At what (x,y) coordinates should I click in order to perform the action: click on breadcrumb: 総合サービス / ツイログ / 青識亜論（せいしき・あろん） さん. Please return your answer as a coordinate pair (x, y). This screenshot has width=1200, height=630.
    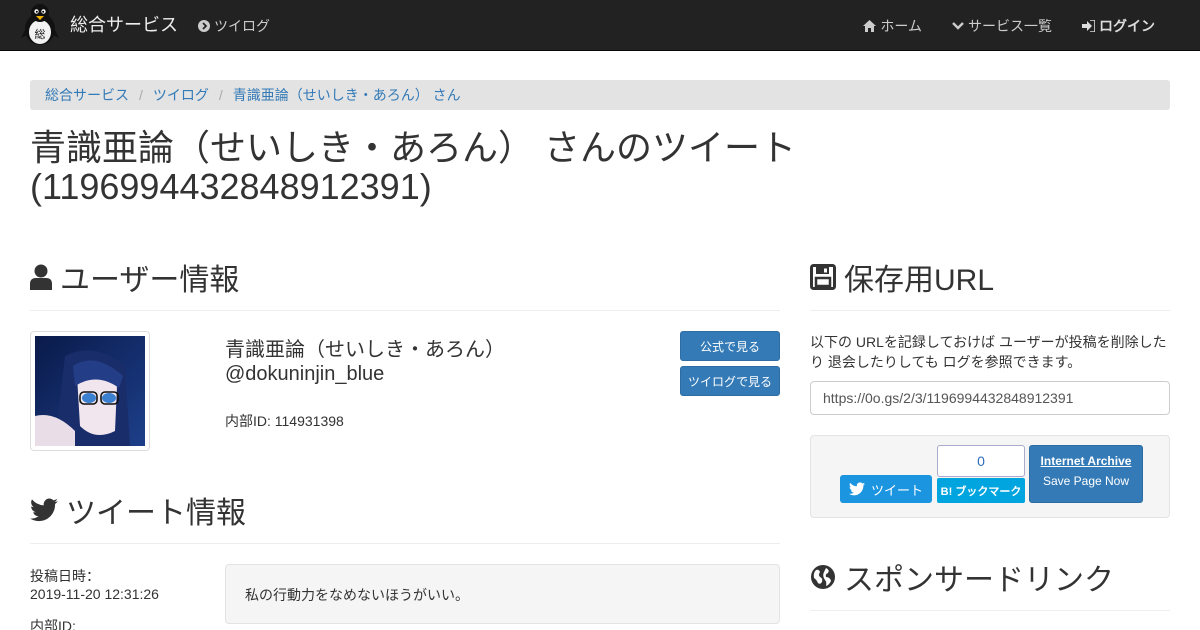
    Looking at the image, I should click on (600, 95).